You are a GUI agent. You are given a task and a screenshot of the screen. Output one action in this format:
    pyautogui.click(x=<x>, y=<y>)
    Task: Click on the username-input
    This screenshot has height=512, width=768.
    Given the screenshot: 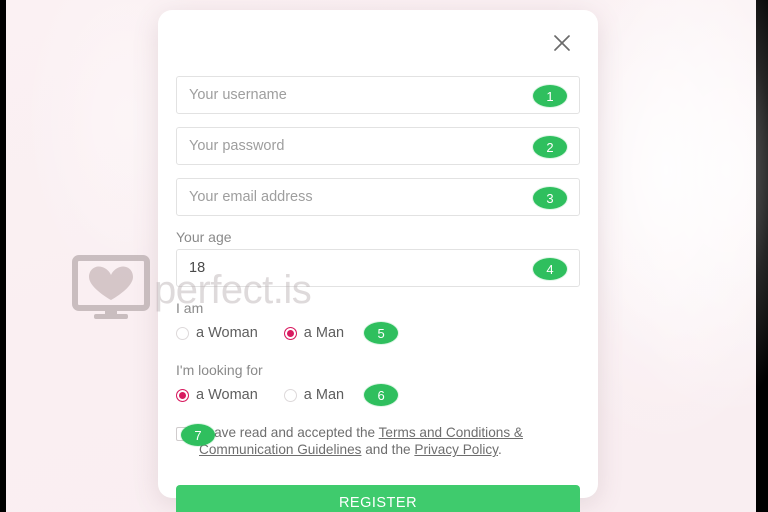 What is the action you would take?
    pyautogui.click(x=378, y=95)
    